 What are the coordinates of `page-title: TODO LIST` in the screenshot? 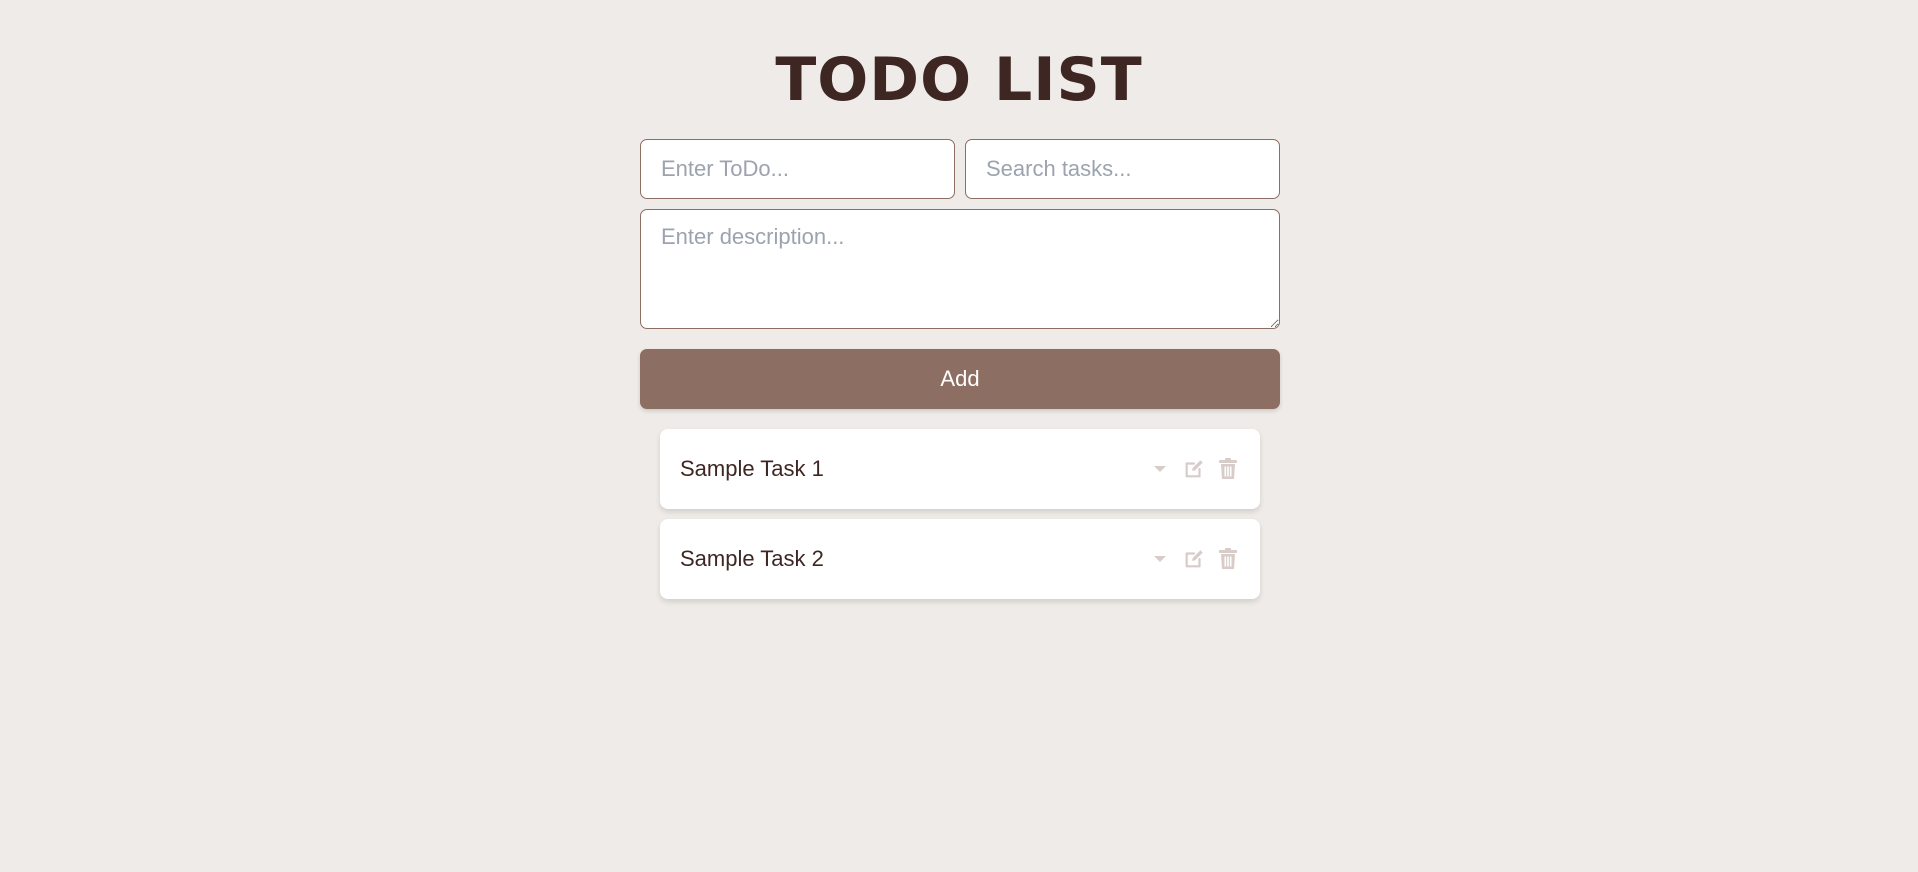 It's located at (959, 80).